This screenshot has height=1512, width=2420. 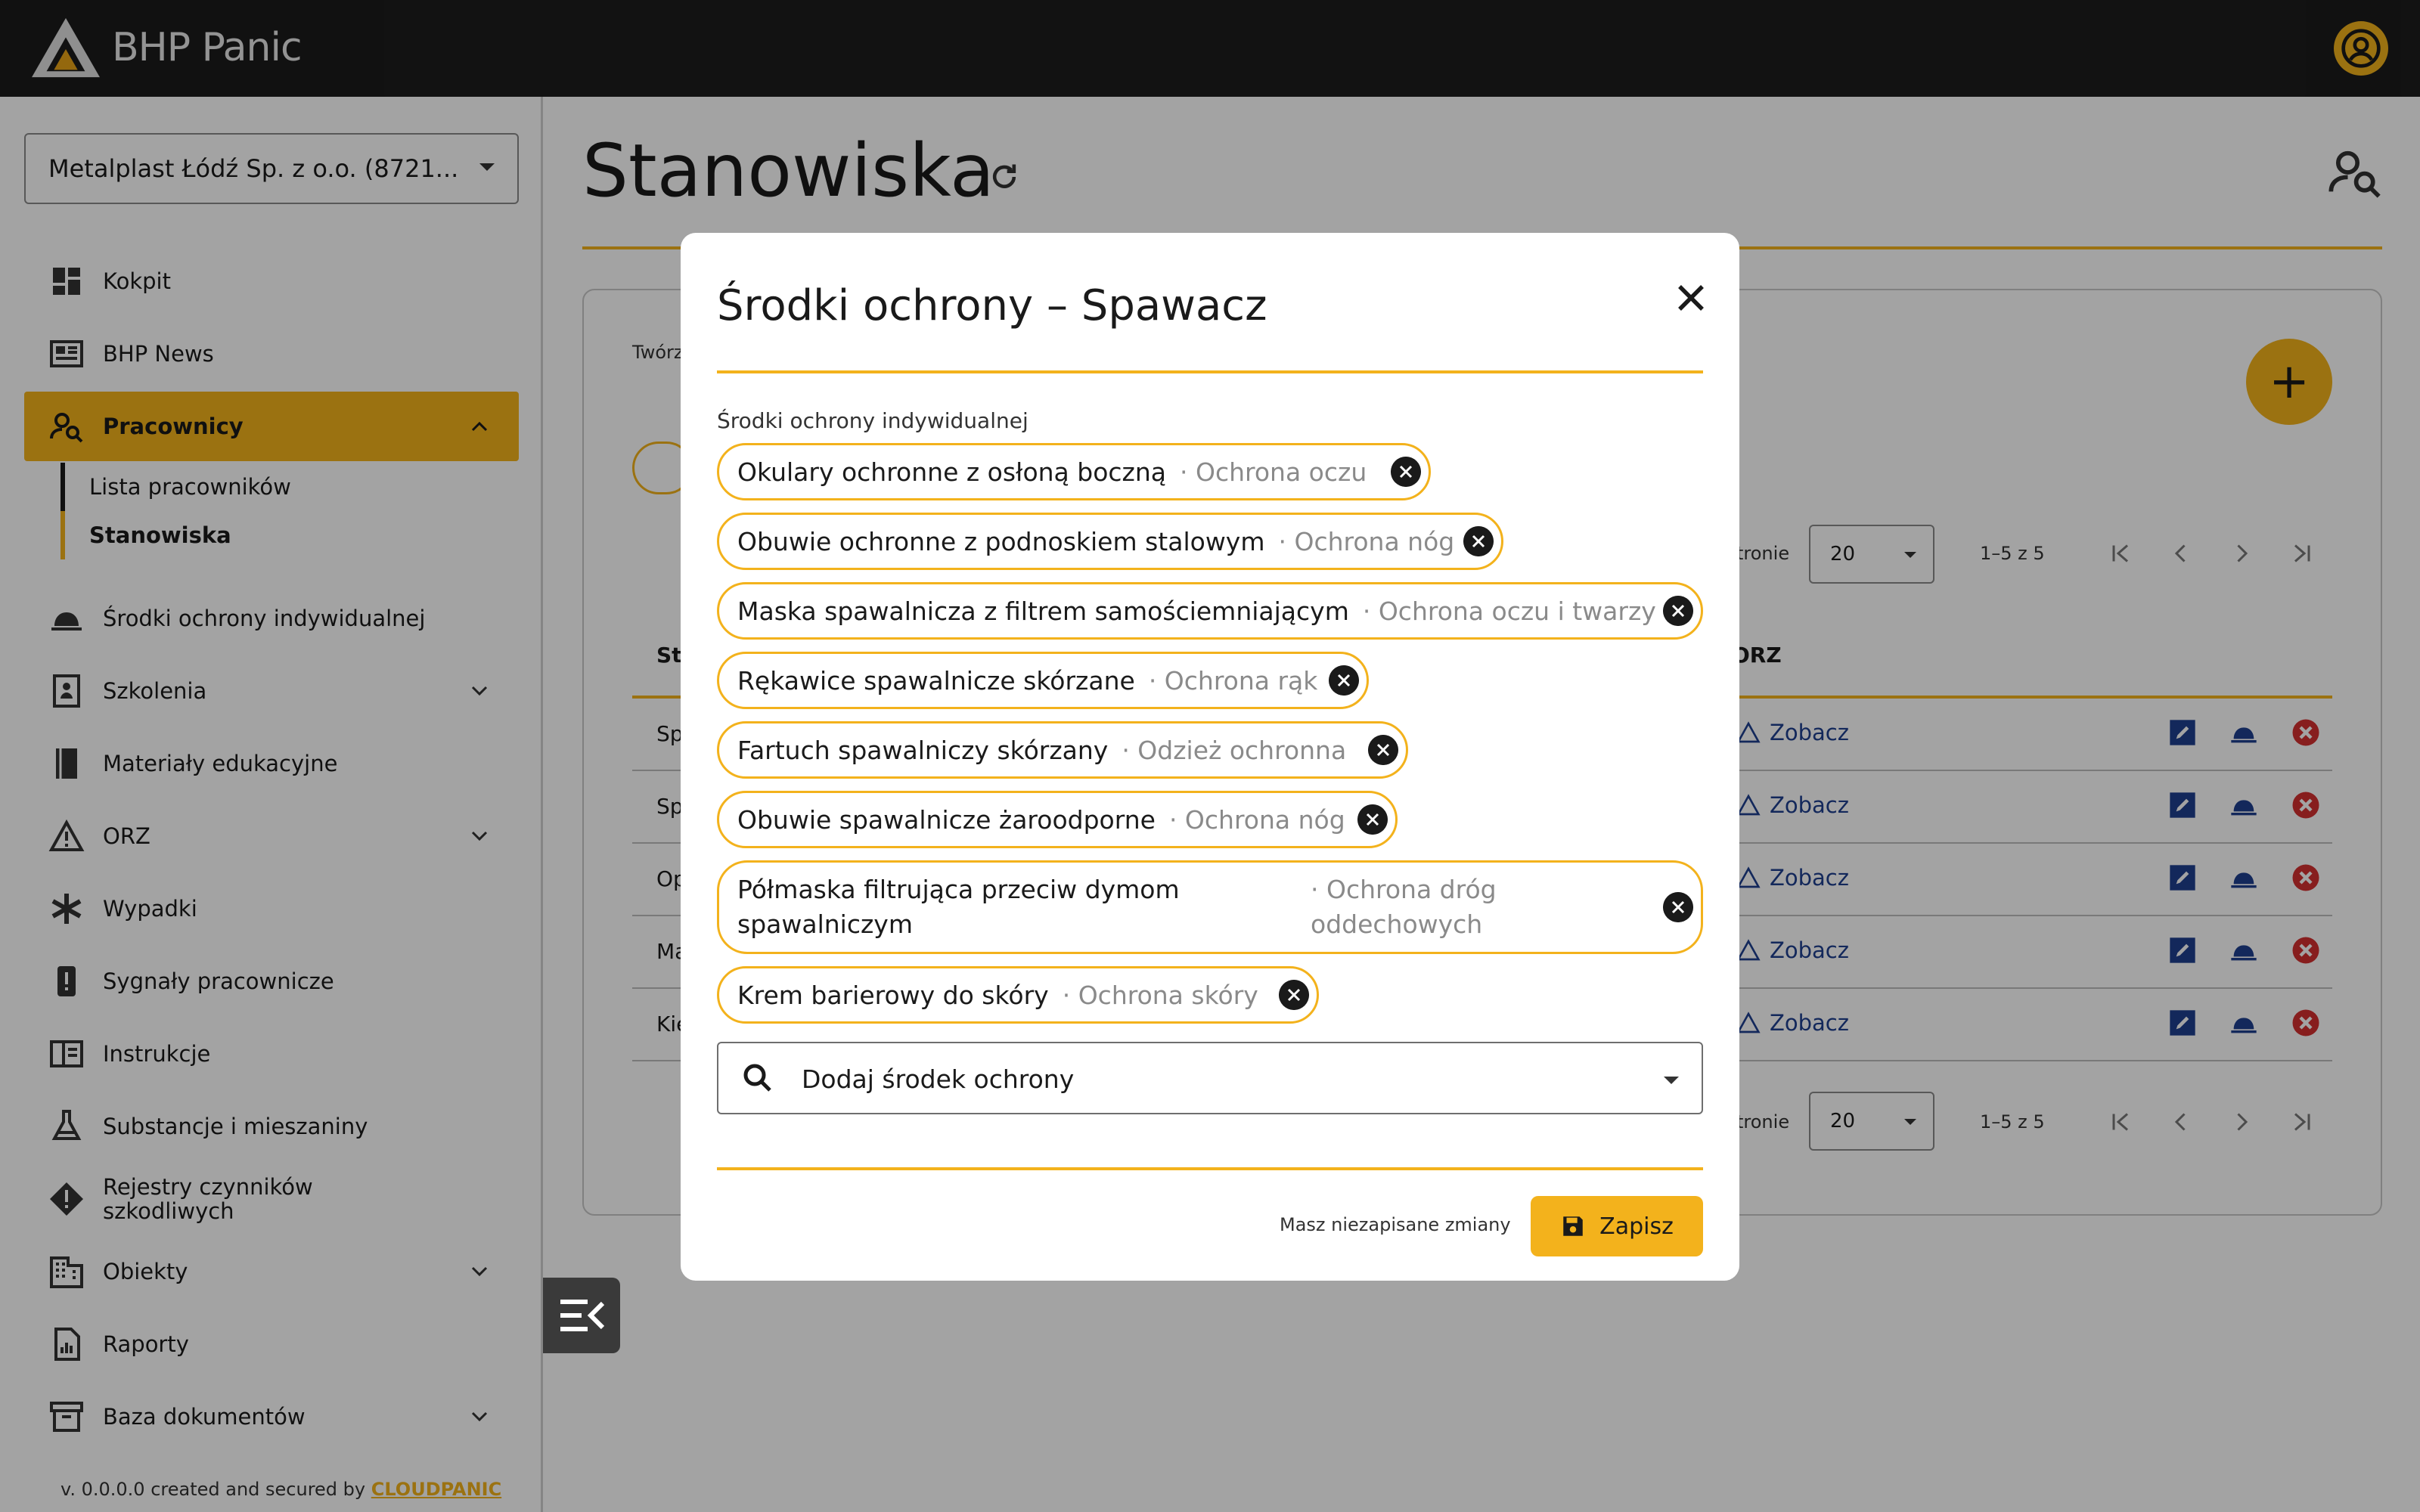 I want to click on chip-category: · Ochrona skóry, so click(x=1160, y=995).